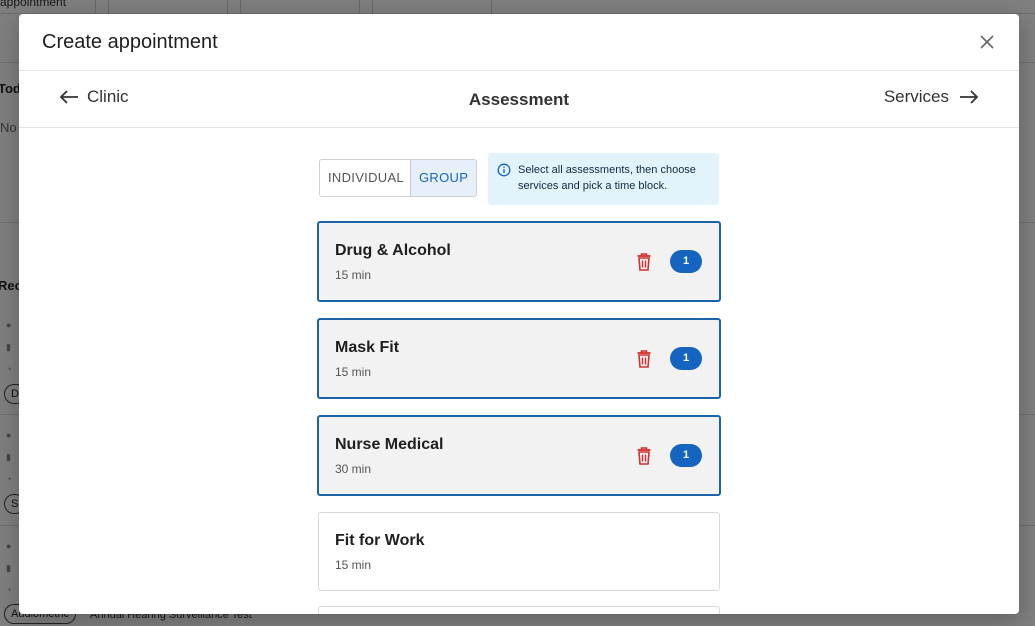  Describe the element at coordinates (367, 347) in the screenshot. I see `assessment-name: Mask Fit` at that location.